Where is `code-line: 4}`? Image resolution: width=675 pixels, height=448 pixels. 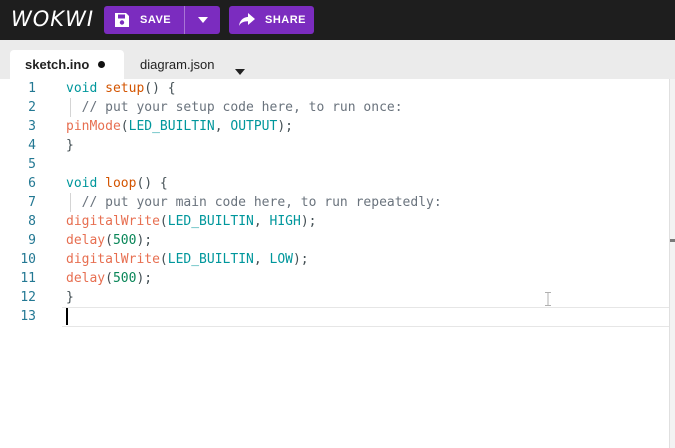 code-line: 4} is located at coordinates (335, 145).